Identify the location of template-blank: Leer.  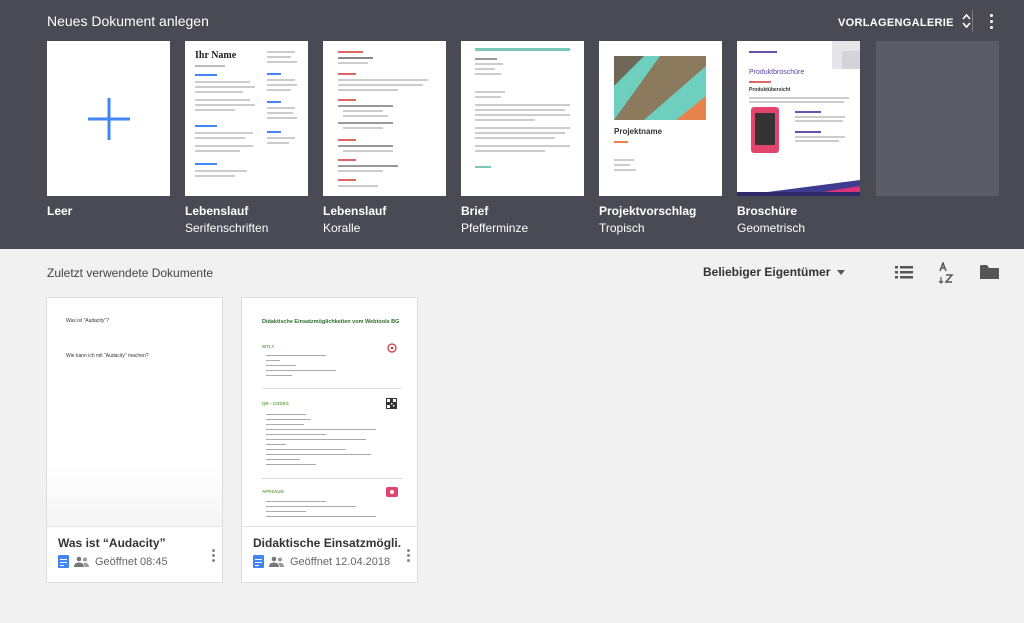
(108, 129).